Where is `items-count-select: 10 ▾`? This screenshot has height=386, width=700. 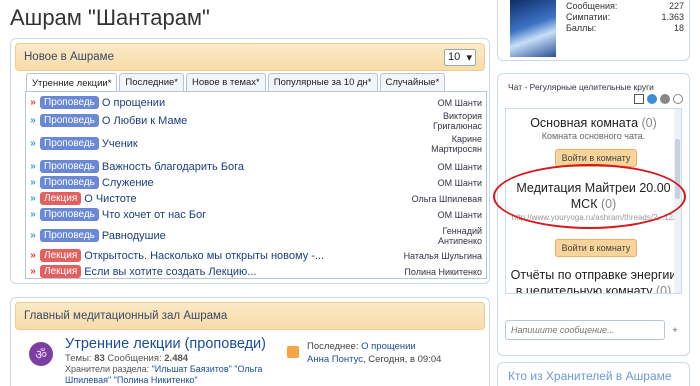
items-count-select: 10 ▾ is located at coordinates (460, 57).